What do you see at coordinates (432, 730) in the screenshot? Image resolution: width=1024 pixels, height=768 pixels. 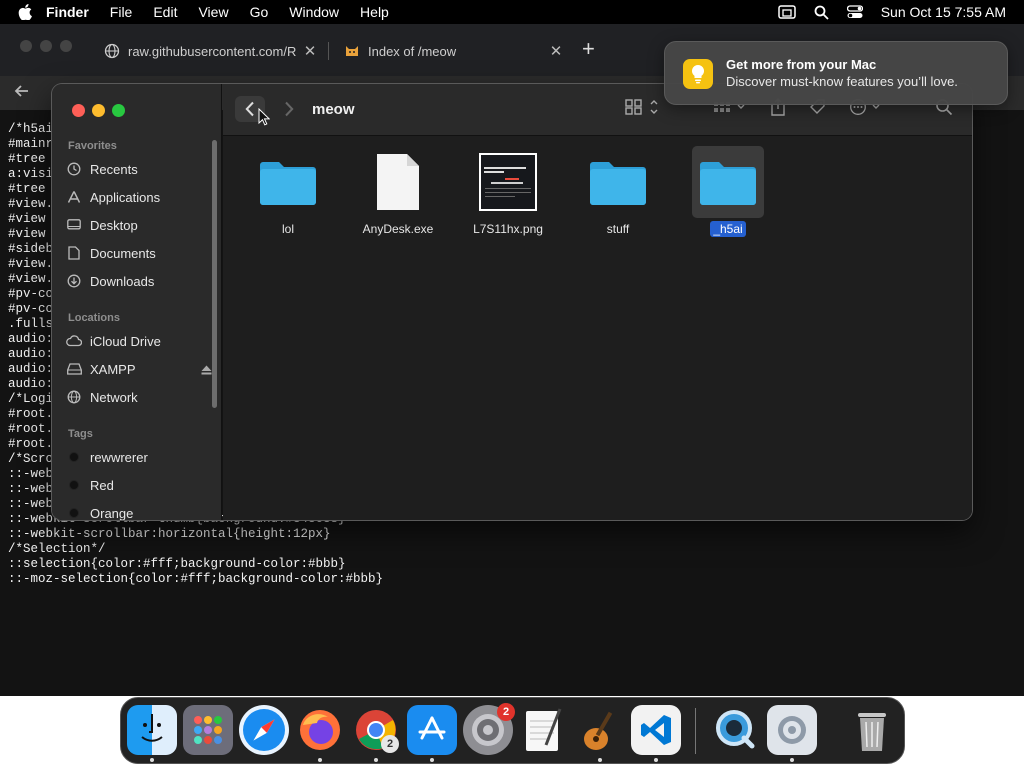 I see `dock-app-store-icon` at bounding box center [432, 730].